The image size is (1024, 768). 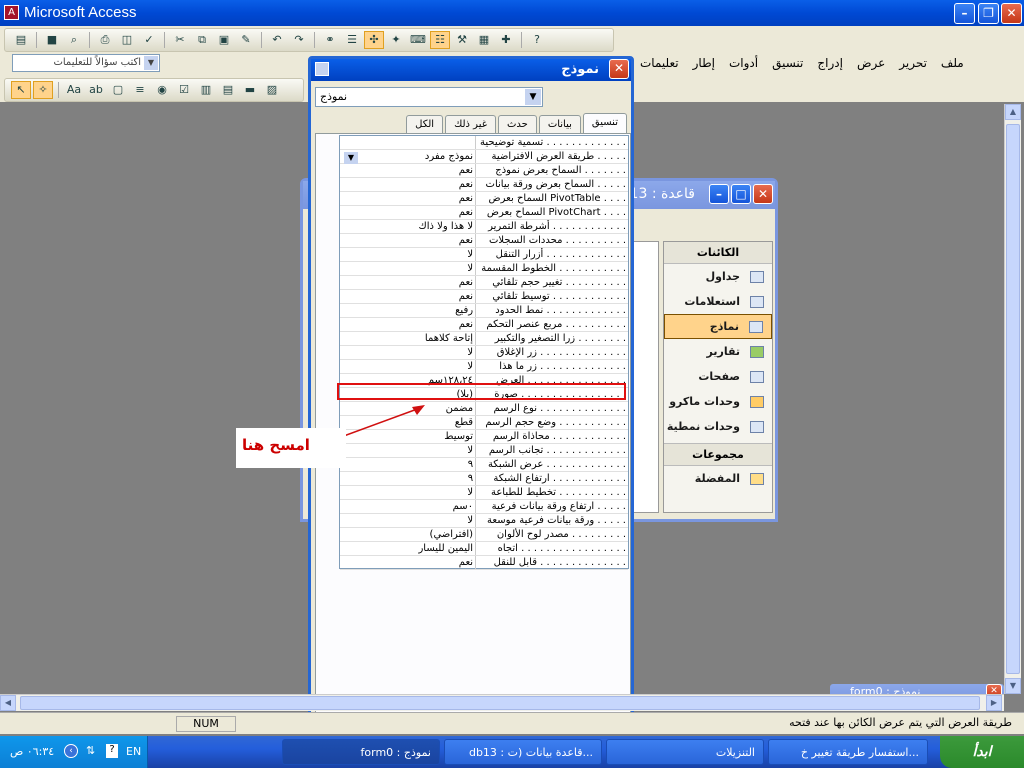 What do you see at coordinates (484, 40) in the screenshot?
I see `database-window-icon: ▦` at bounding box center [484, 40].